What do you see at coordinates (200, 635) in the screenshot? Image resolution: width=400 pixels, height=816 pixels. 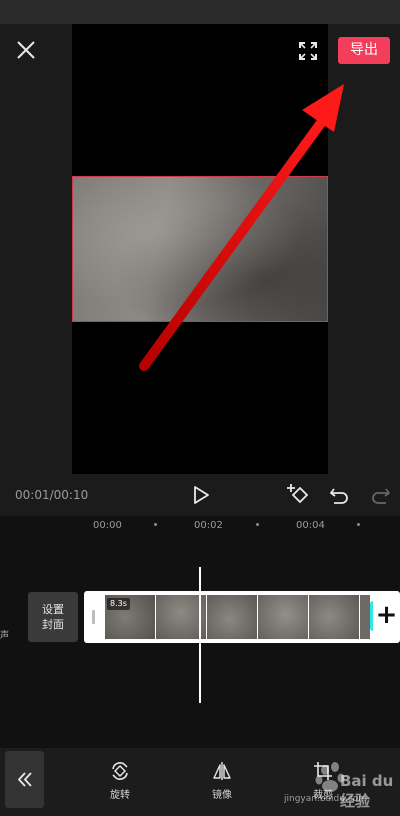 I see `playhead` at bounding box center [200, 635].